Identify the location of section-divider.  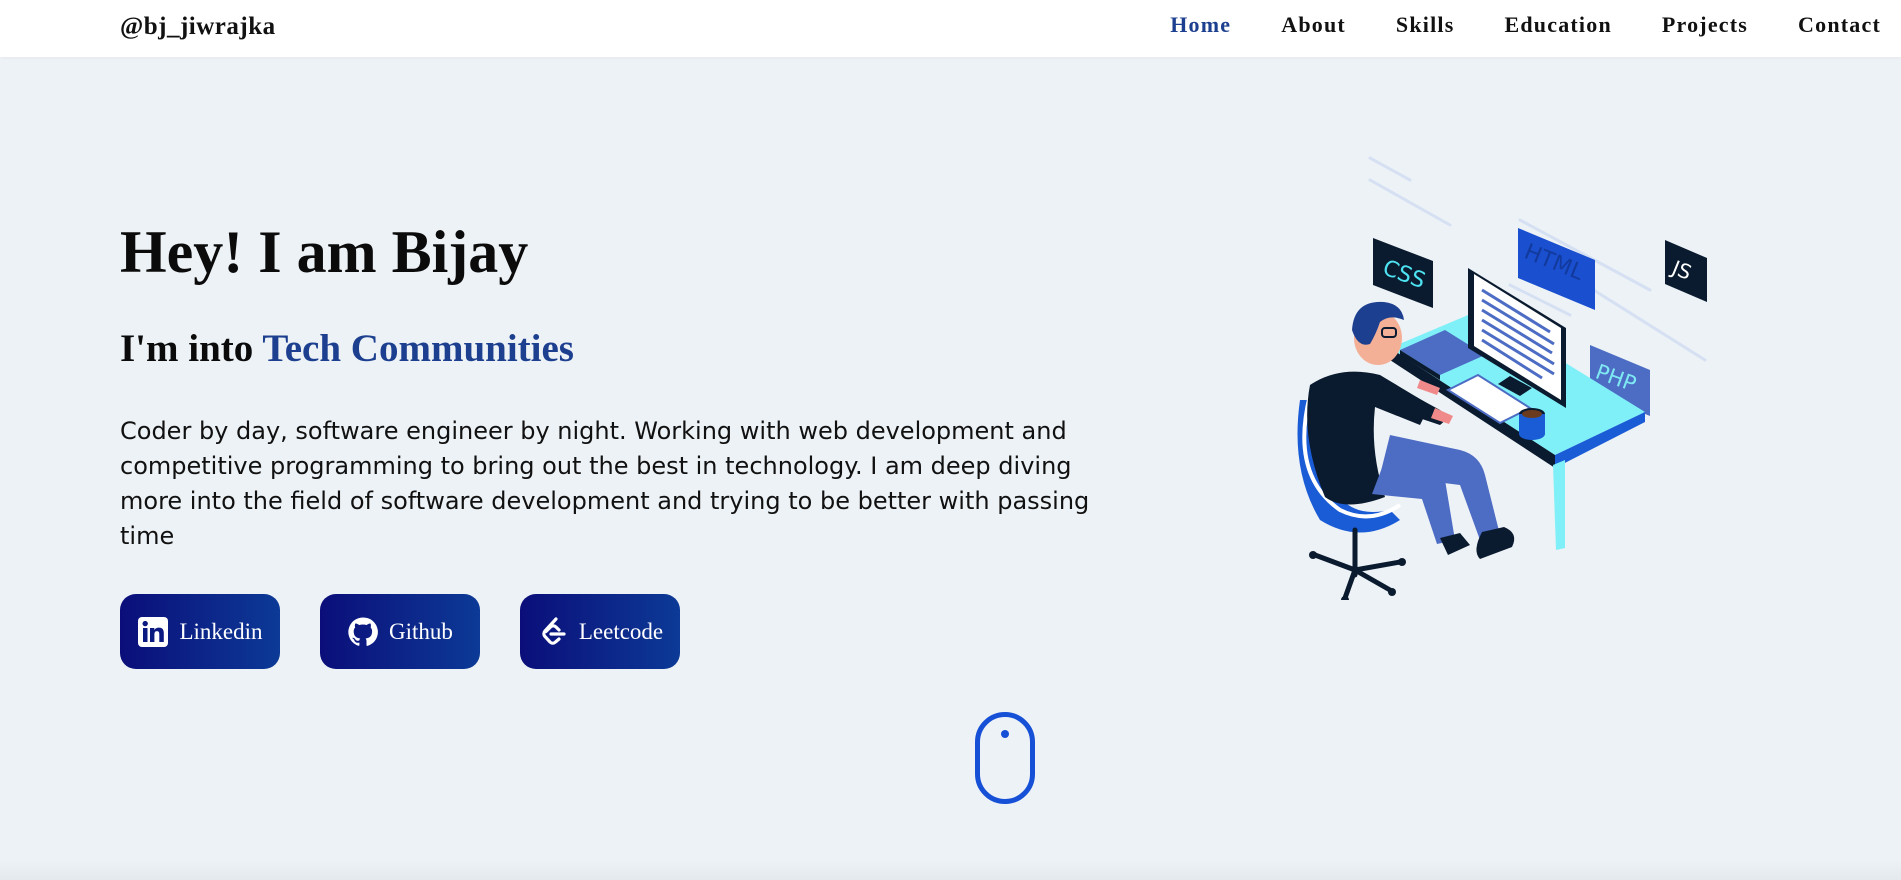
(950, 870).